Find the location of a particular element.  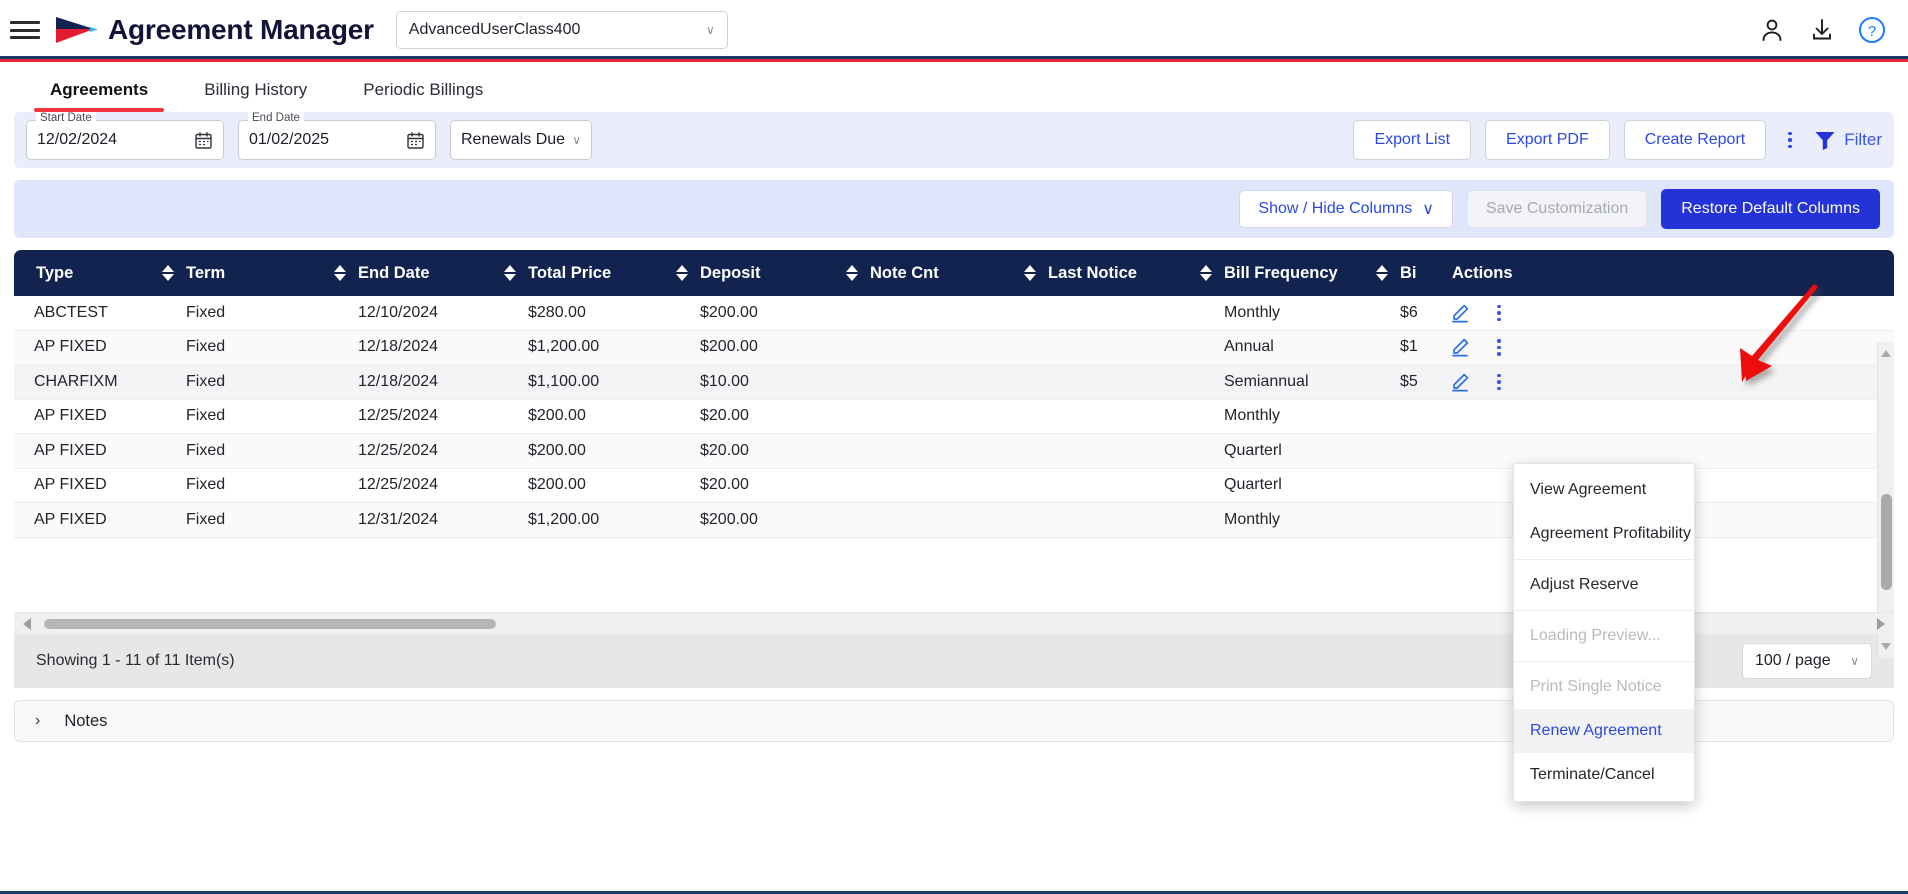

column-header-note-cnt: Note Cnt is located at coordinates (957, 273).